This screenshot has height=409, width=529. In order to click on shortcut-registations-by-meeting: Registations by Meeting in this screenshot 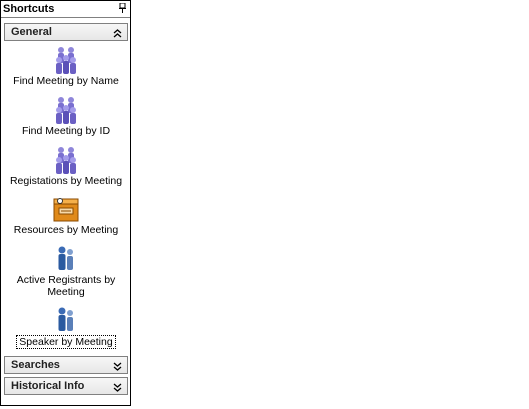, I will do `click(66, 166)`.